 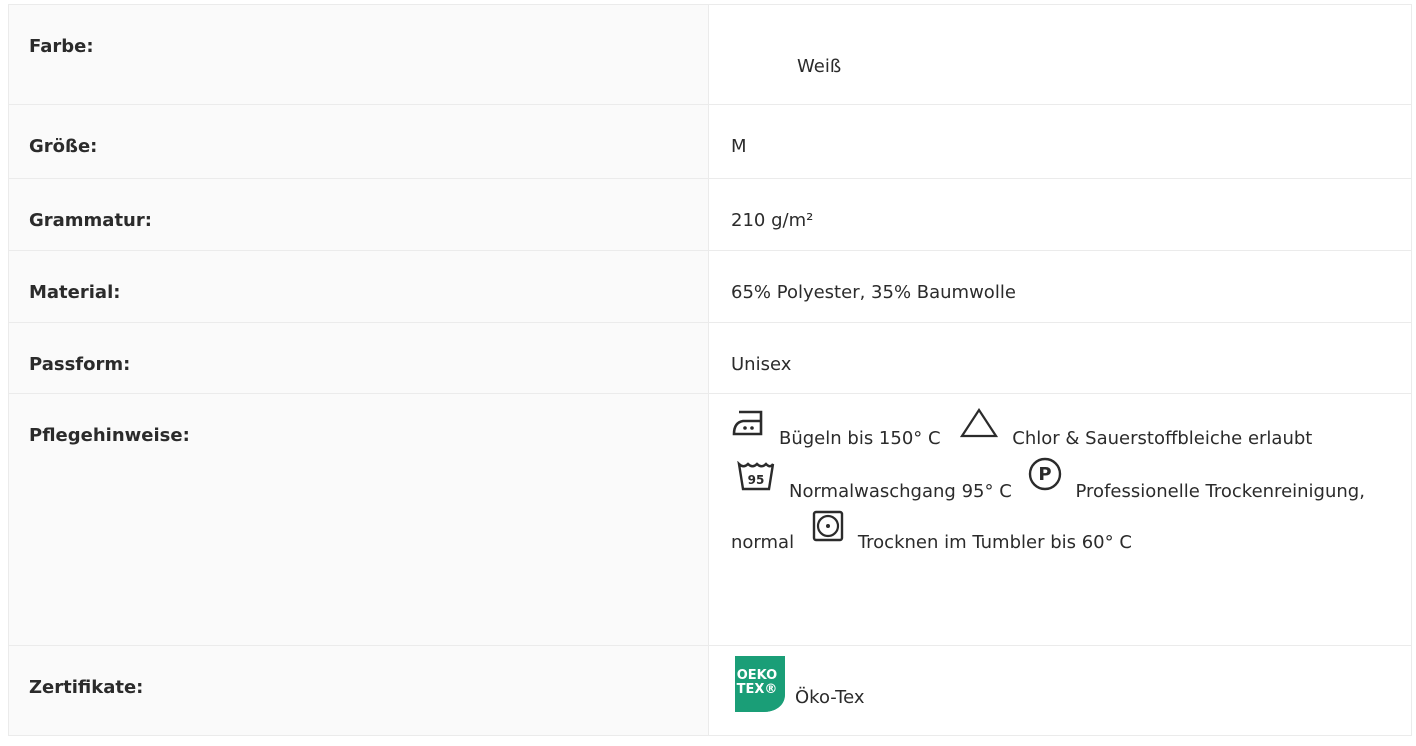 I want to click on tumble-dry-icon, so click(x=828, y=526).